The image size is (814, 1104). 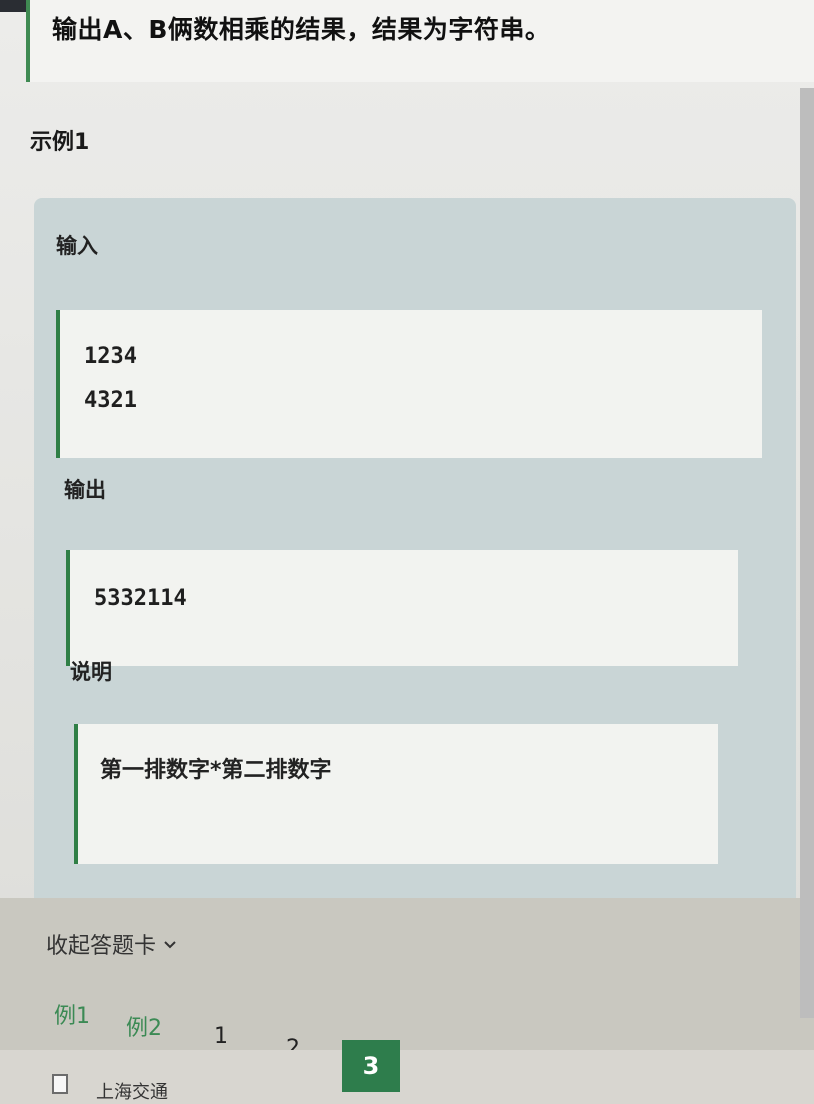 I want to click on nav-question-current: 3, so click(x=371, y=1066).